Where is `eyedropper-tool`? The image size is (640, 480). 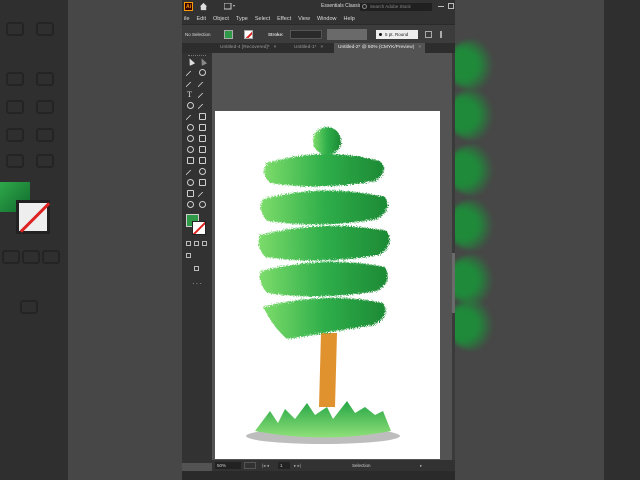 eyedropper-tool is located at coordinates (190, 173).